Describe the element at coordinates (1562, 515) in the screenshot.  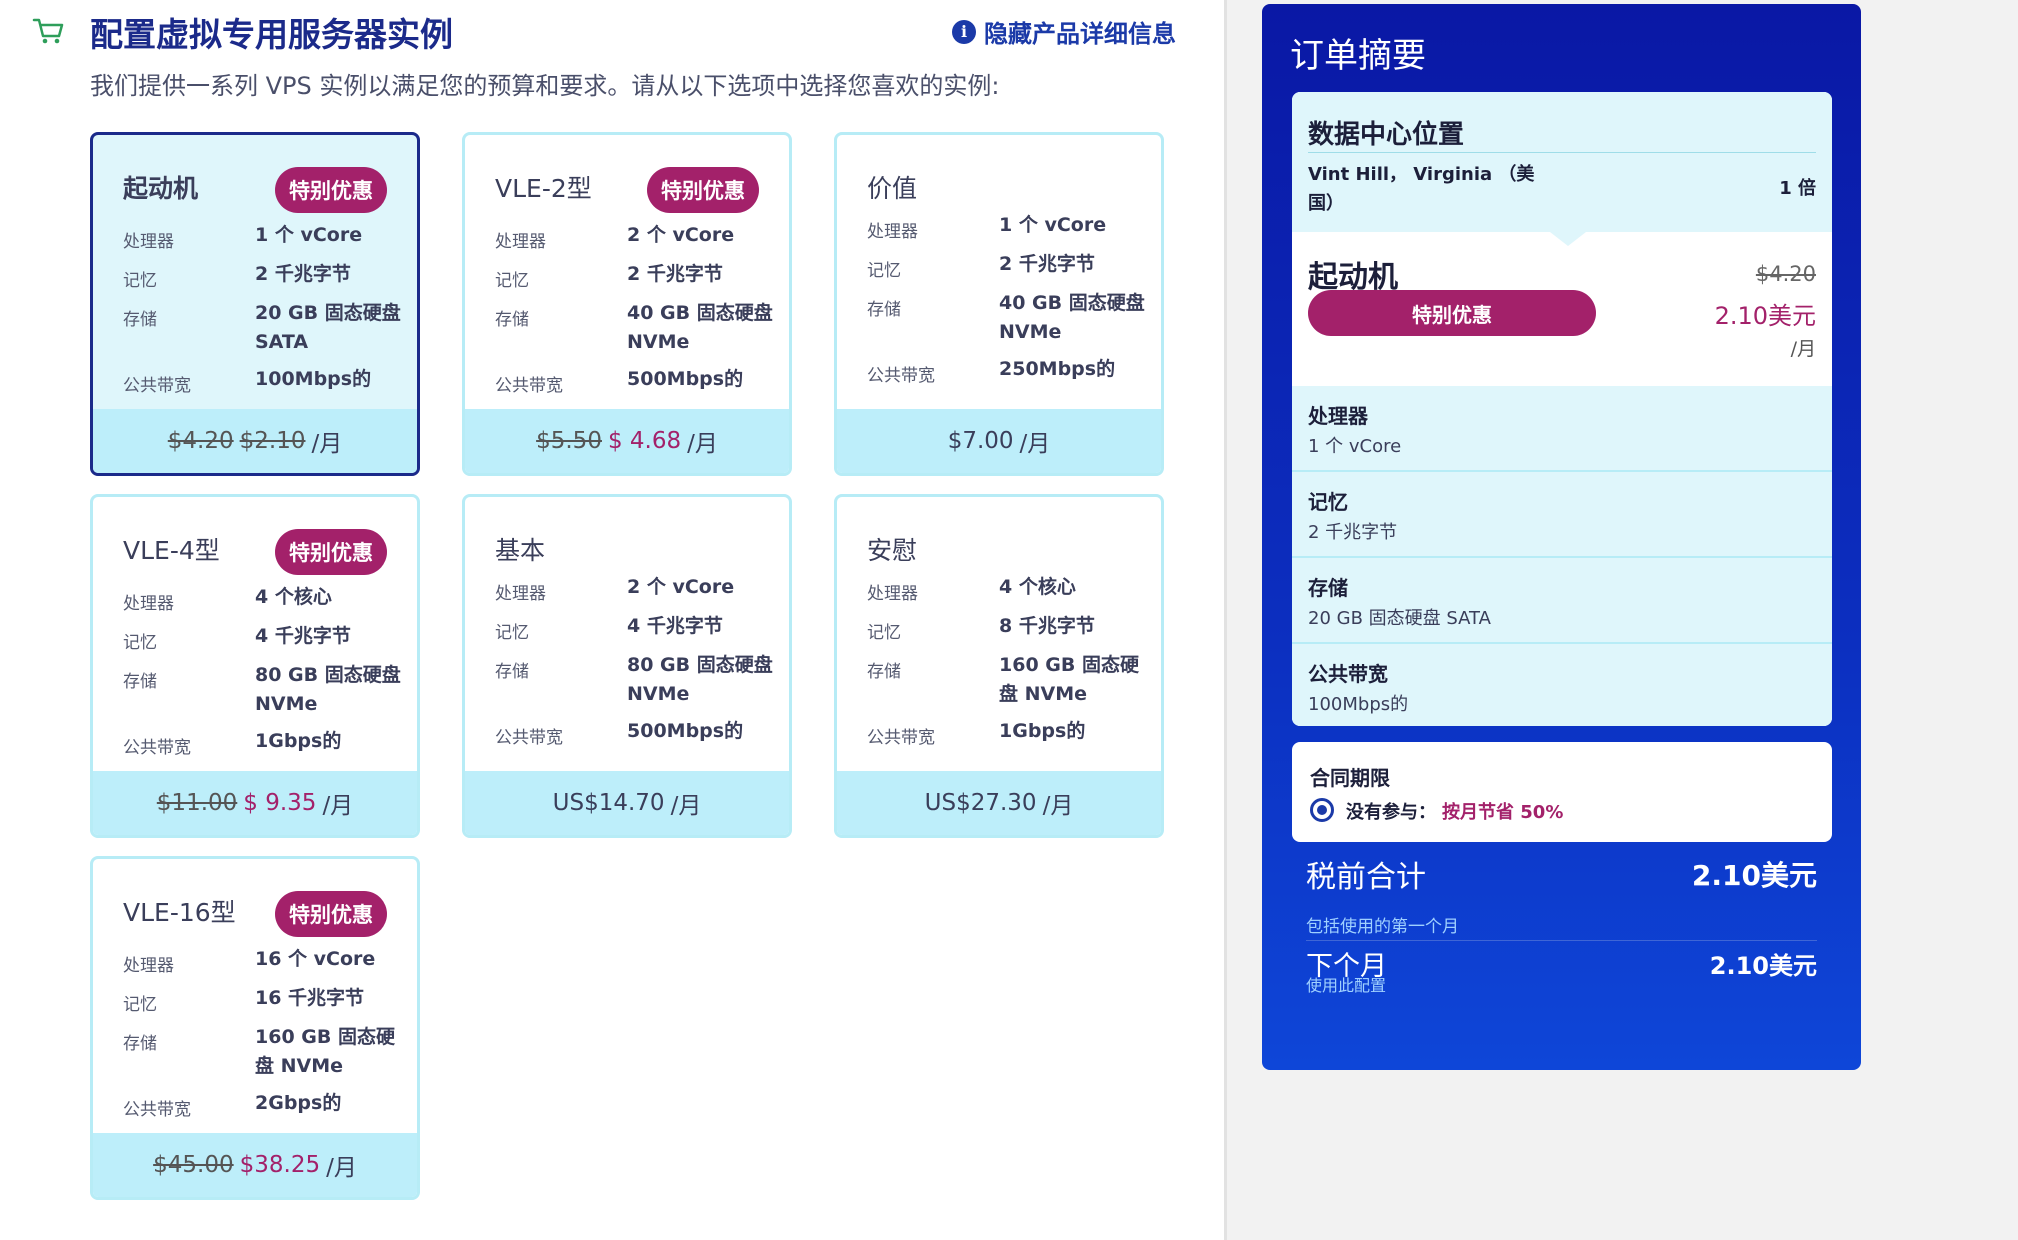
I see `summary-spec-memory: 记忆 2 千兆字节` at that location.